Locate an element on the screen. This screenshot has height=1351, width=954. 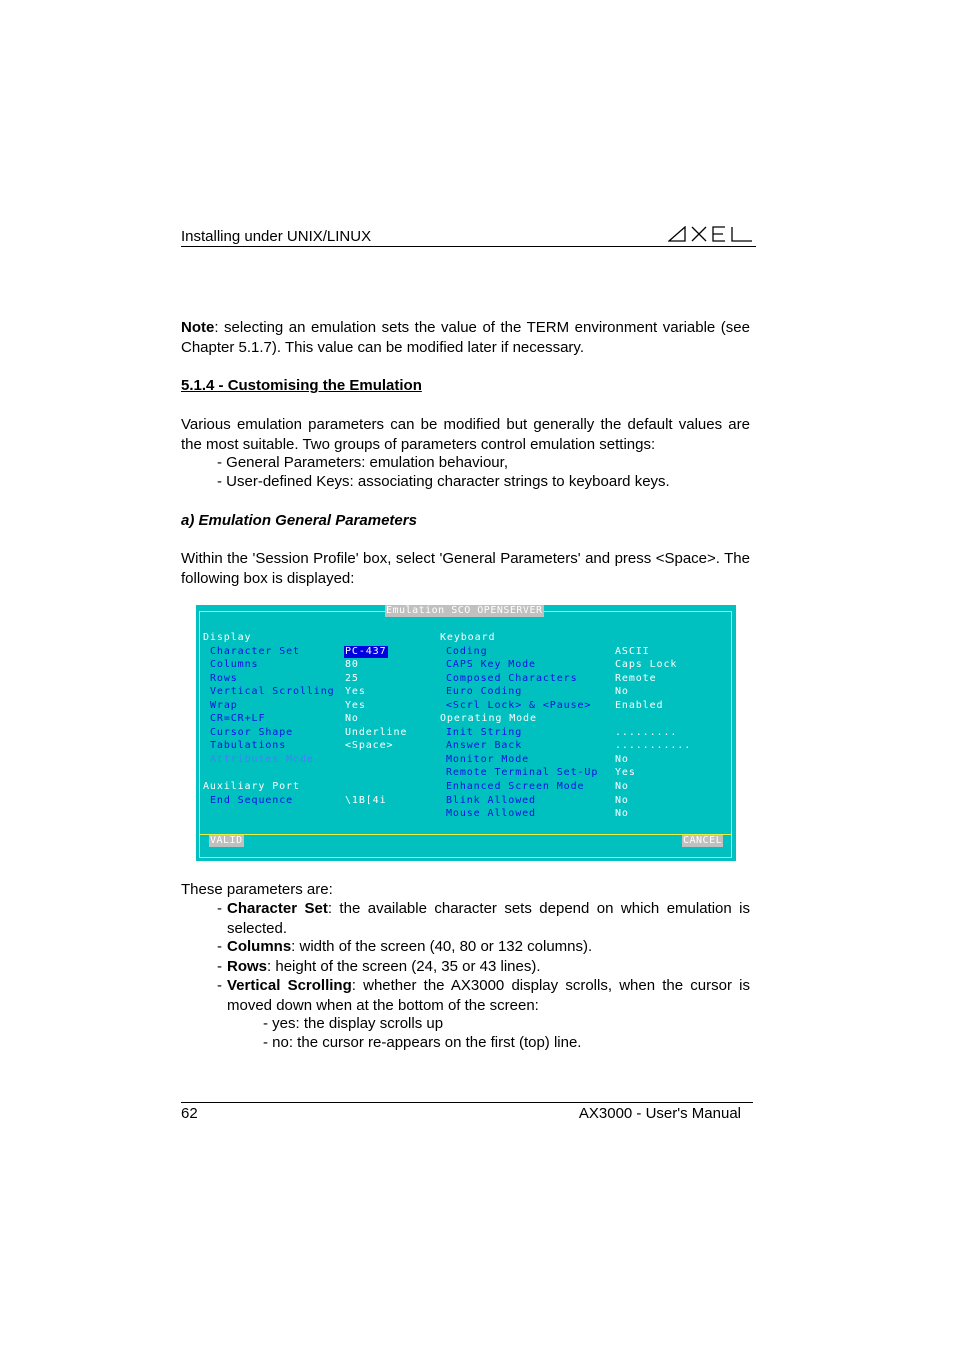
page-number: 62 is located at coordinates (189, 1113).